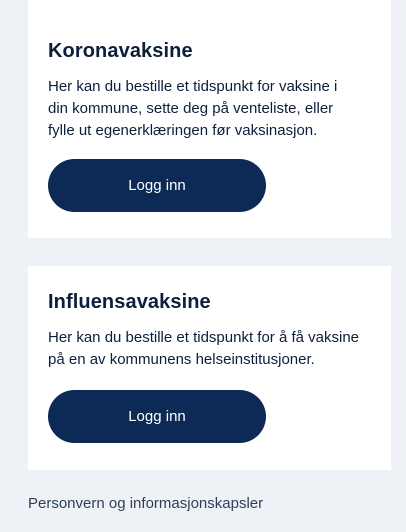 The height and width of the screenshot is (532, 406). I want to click on korona-card-title: Koronavaksine, so click(120, 51).